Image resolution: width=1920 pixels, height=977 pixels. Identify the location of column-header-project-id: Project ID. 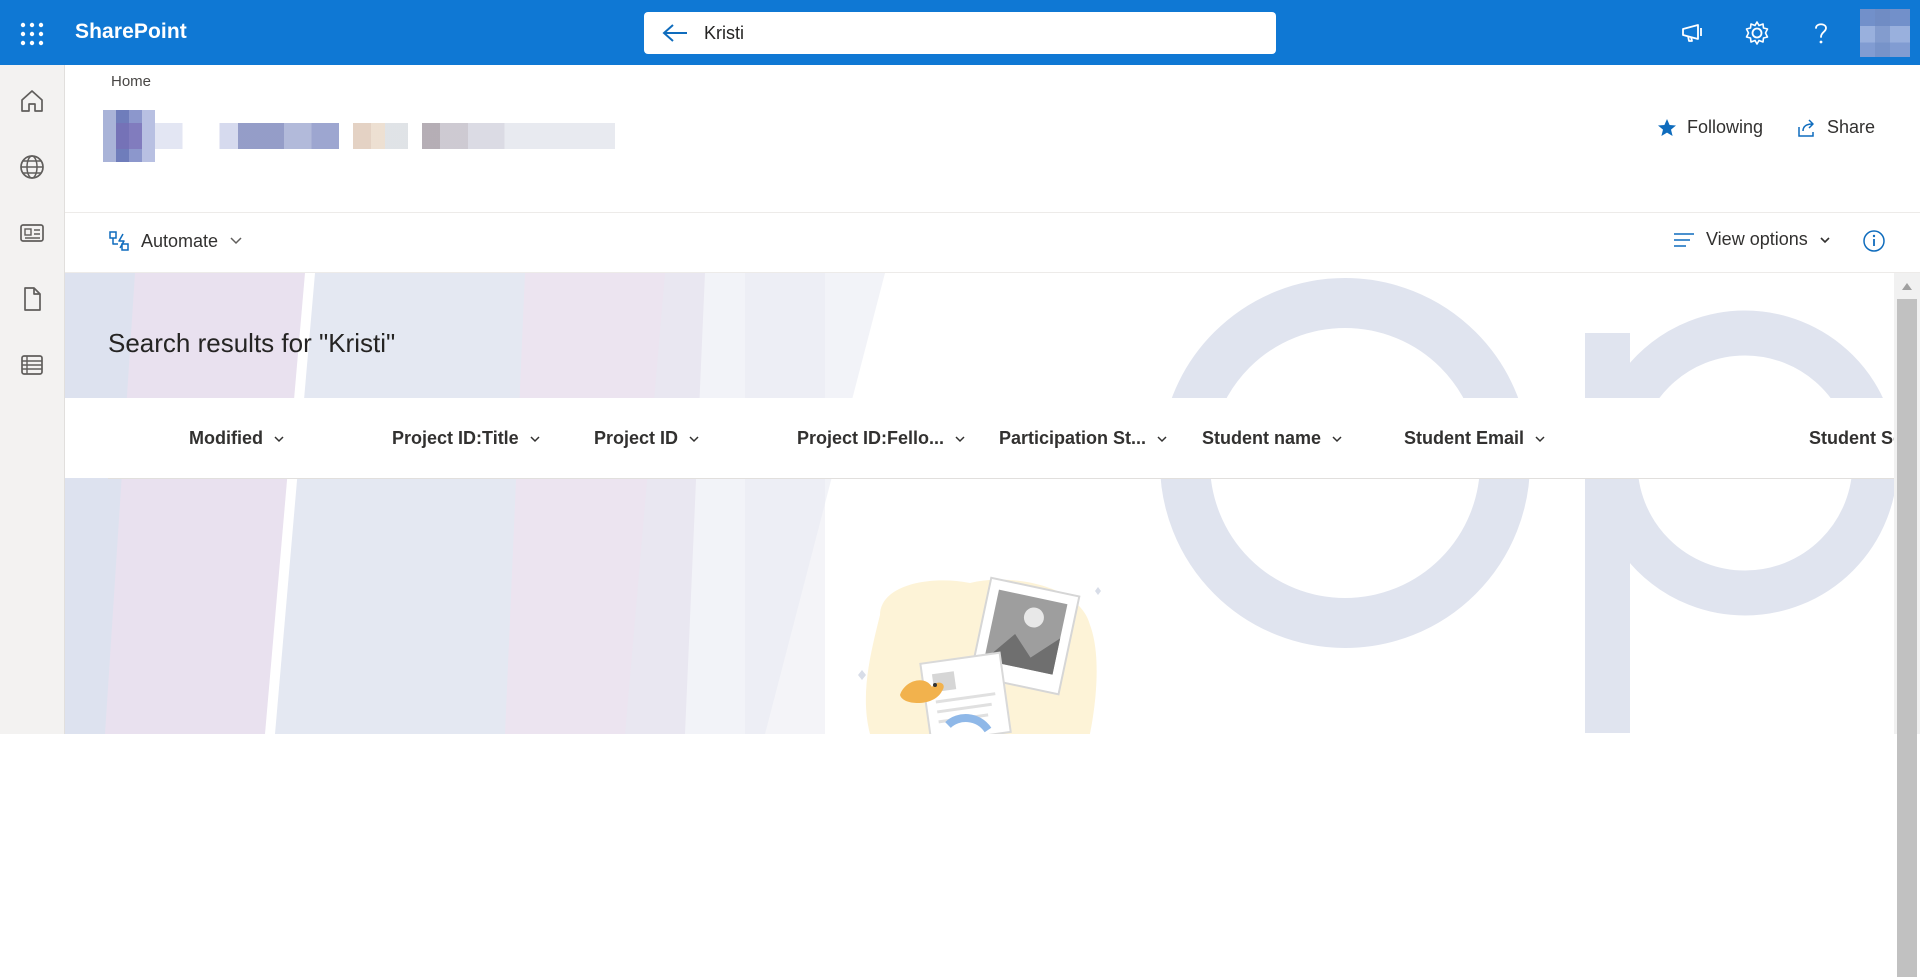
(647, 438).